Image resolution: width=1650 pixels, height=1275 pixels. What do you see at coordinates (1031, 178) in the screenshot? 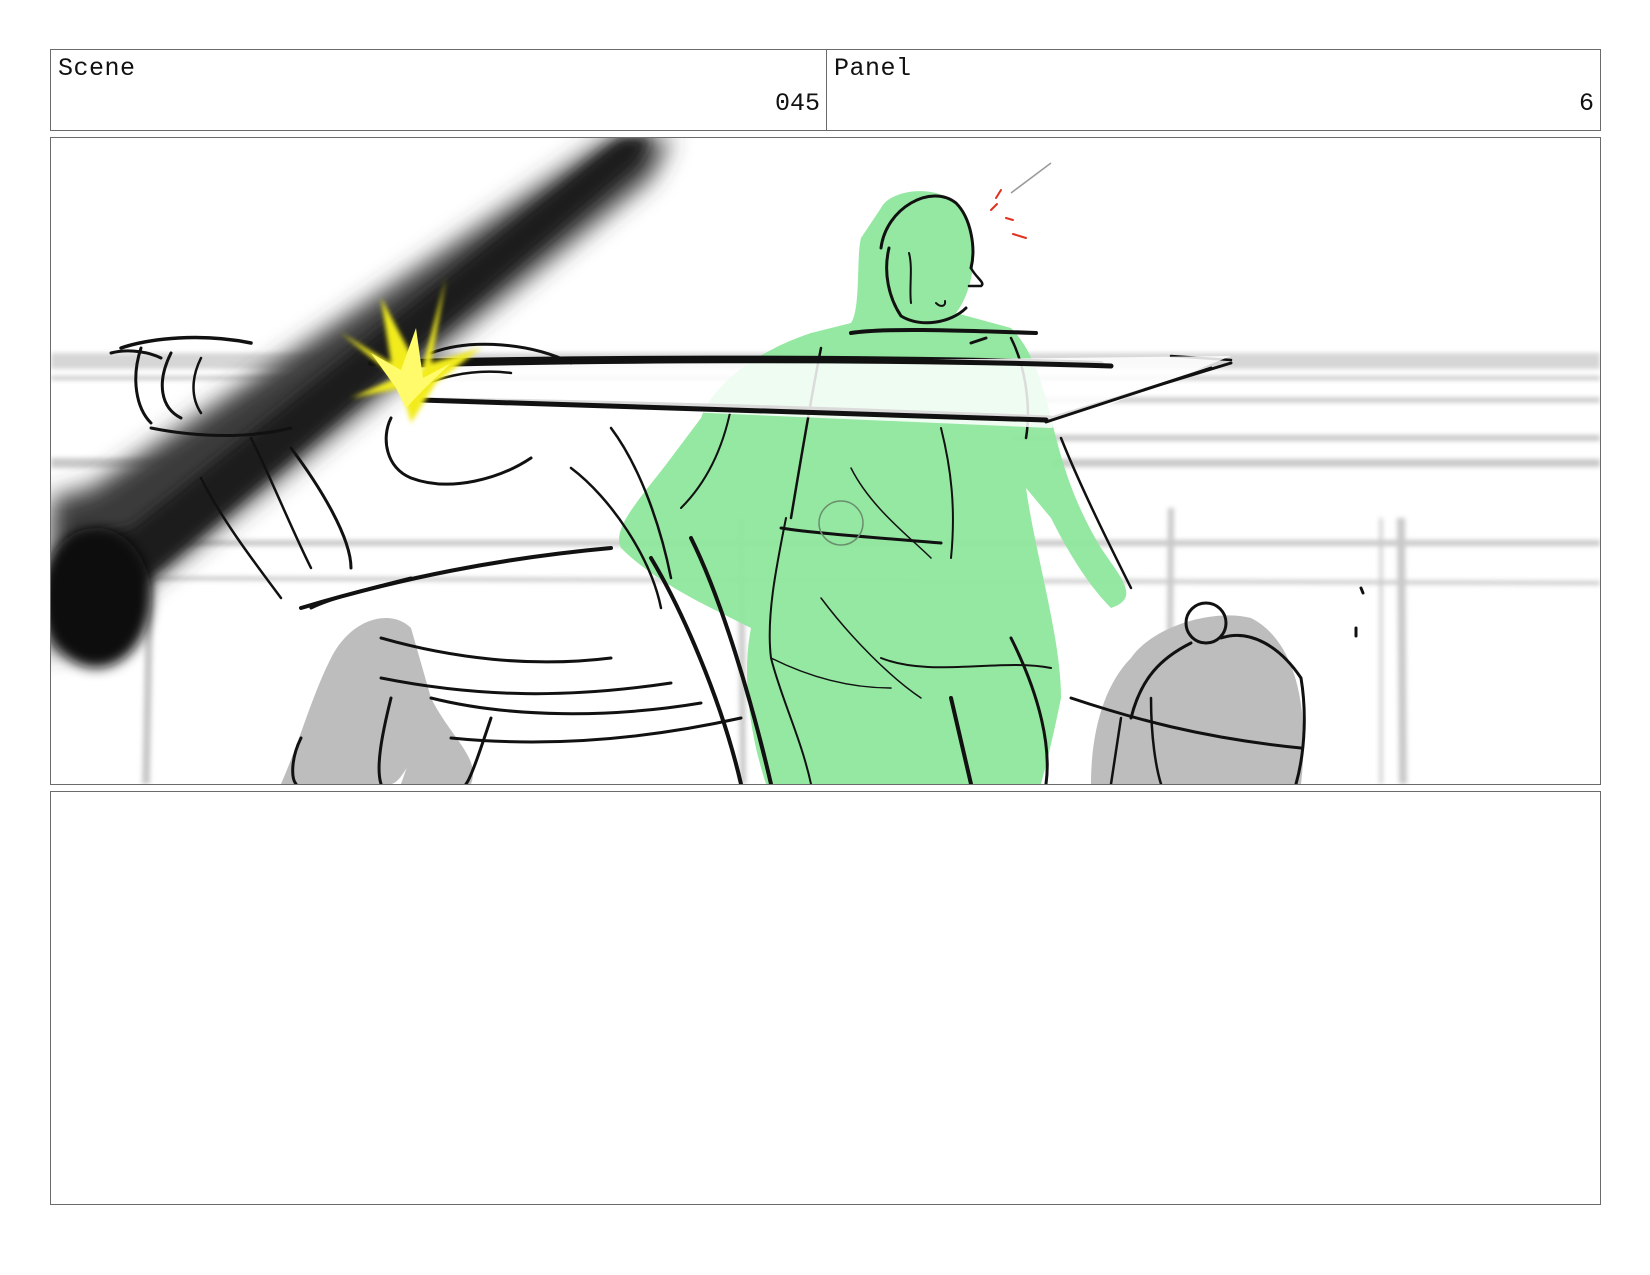
I see `speed-line` at bounding box center [1031, 178].